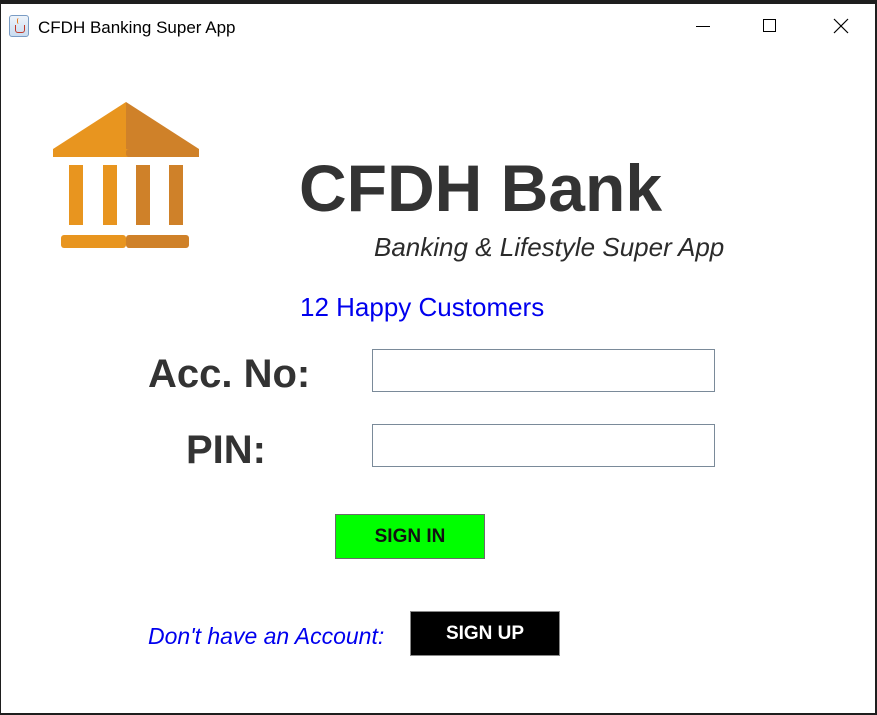 The image size is (877, 715). I want to click on java-cup-icon, so click(19, 26).